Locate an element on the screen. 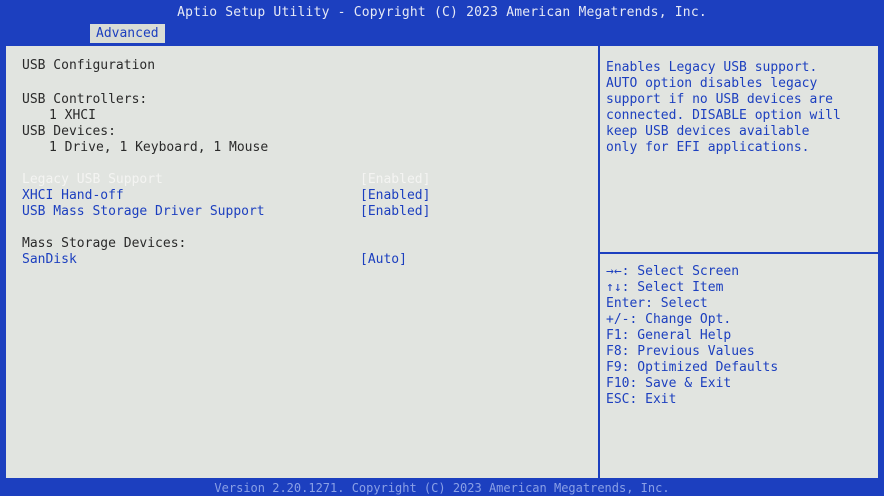  usb-controllers-value: 1 XHCI is located at coordinates (72, 115).